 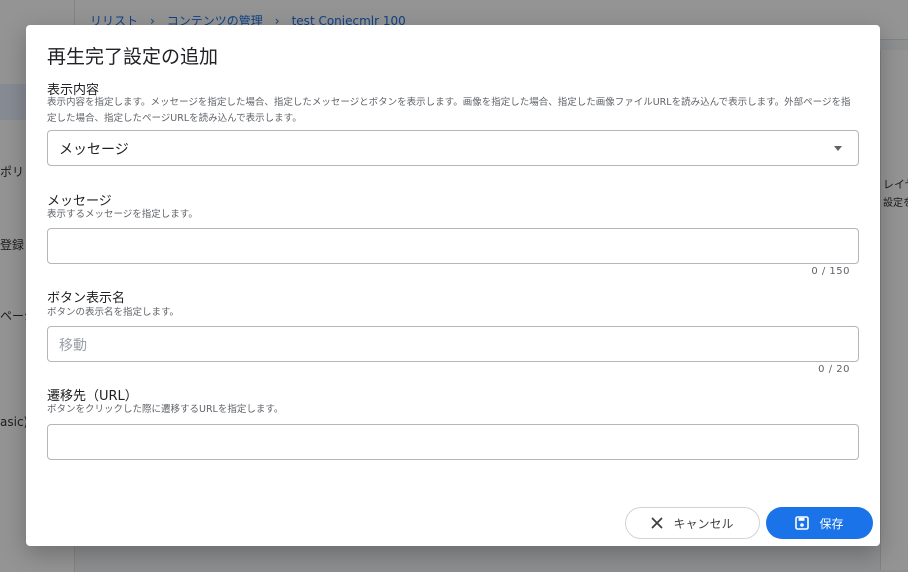 I want to click on button-name-placeholder: 移動, so click(x=73, y=346).